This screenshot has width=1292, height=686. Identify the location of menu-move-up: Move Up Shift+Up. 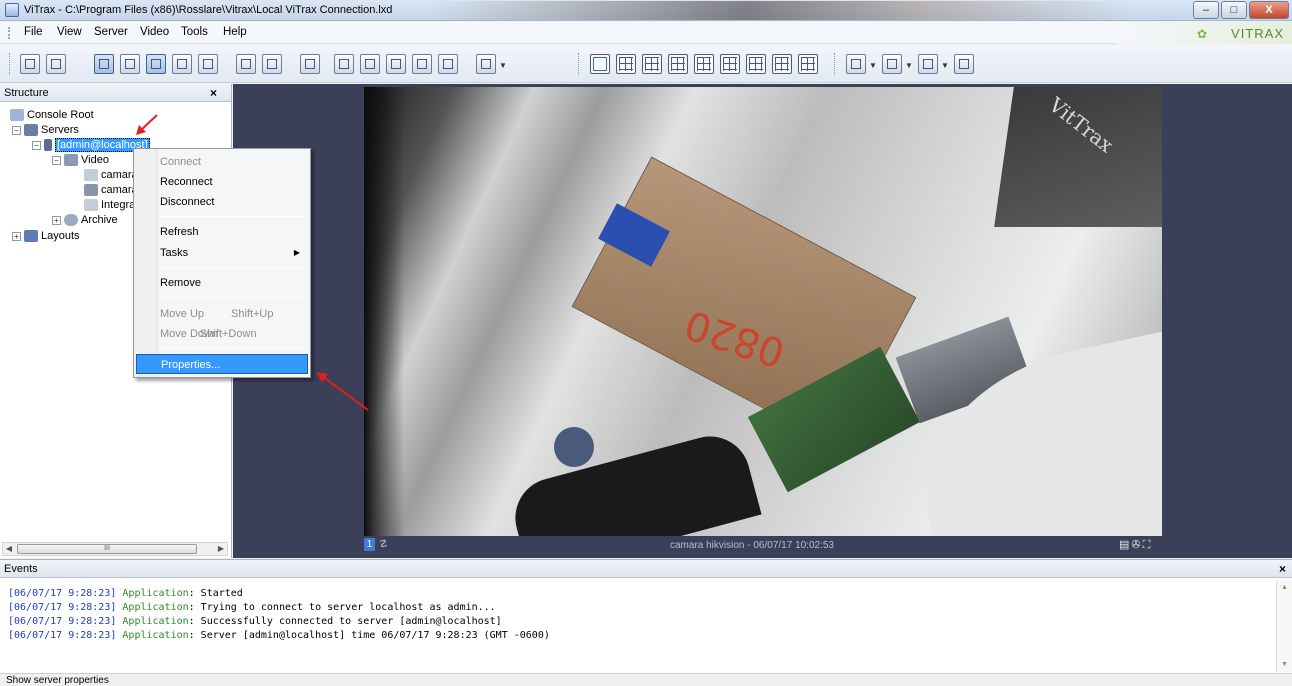
(222, 314).